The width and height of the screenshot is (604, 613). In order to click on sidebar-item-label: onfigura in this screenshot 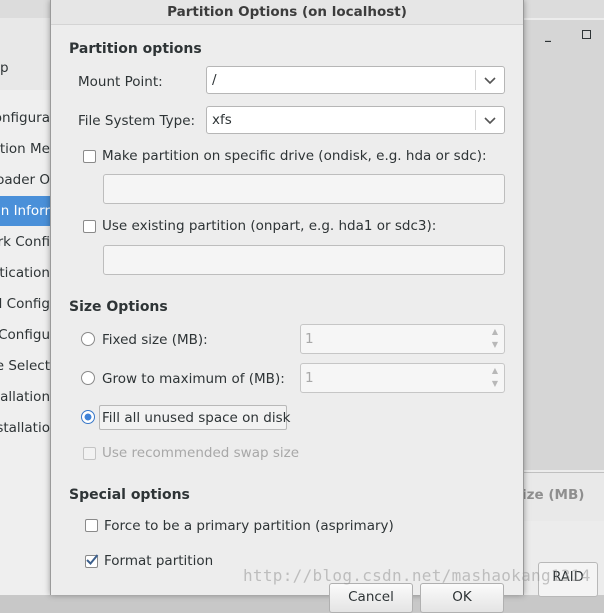, I will do `click(25, 118)`.